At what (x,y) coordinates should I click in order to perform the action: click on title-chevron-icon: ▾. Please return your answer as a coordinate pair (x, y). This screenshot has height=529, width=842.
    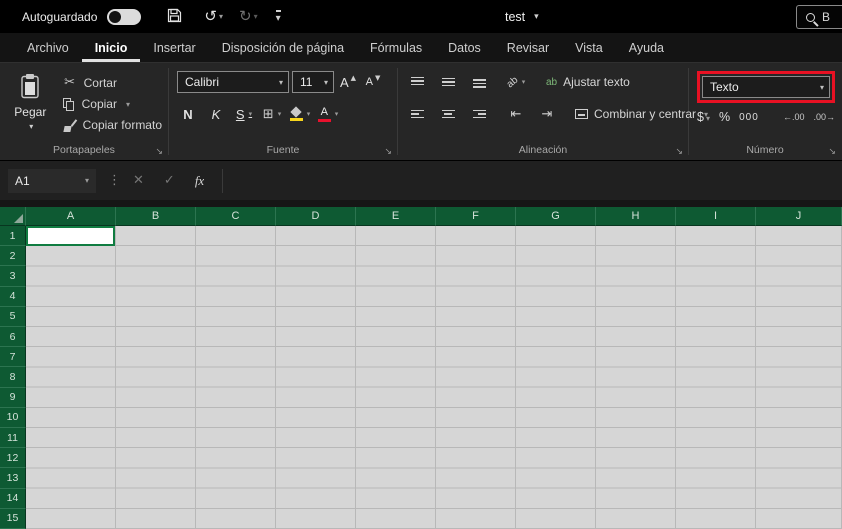
    Looking at the image, I should click on (536, 17).